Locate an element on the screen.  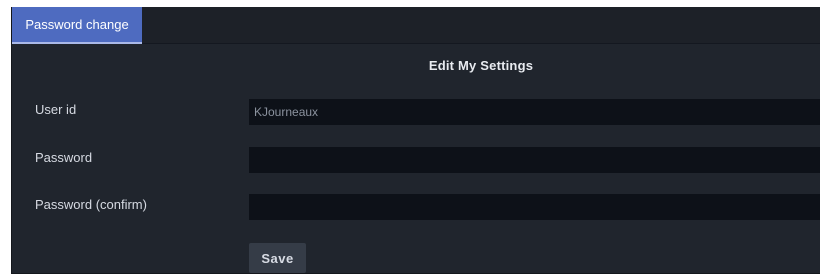
user-id-label: User id is located at coordinates (56, 109).